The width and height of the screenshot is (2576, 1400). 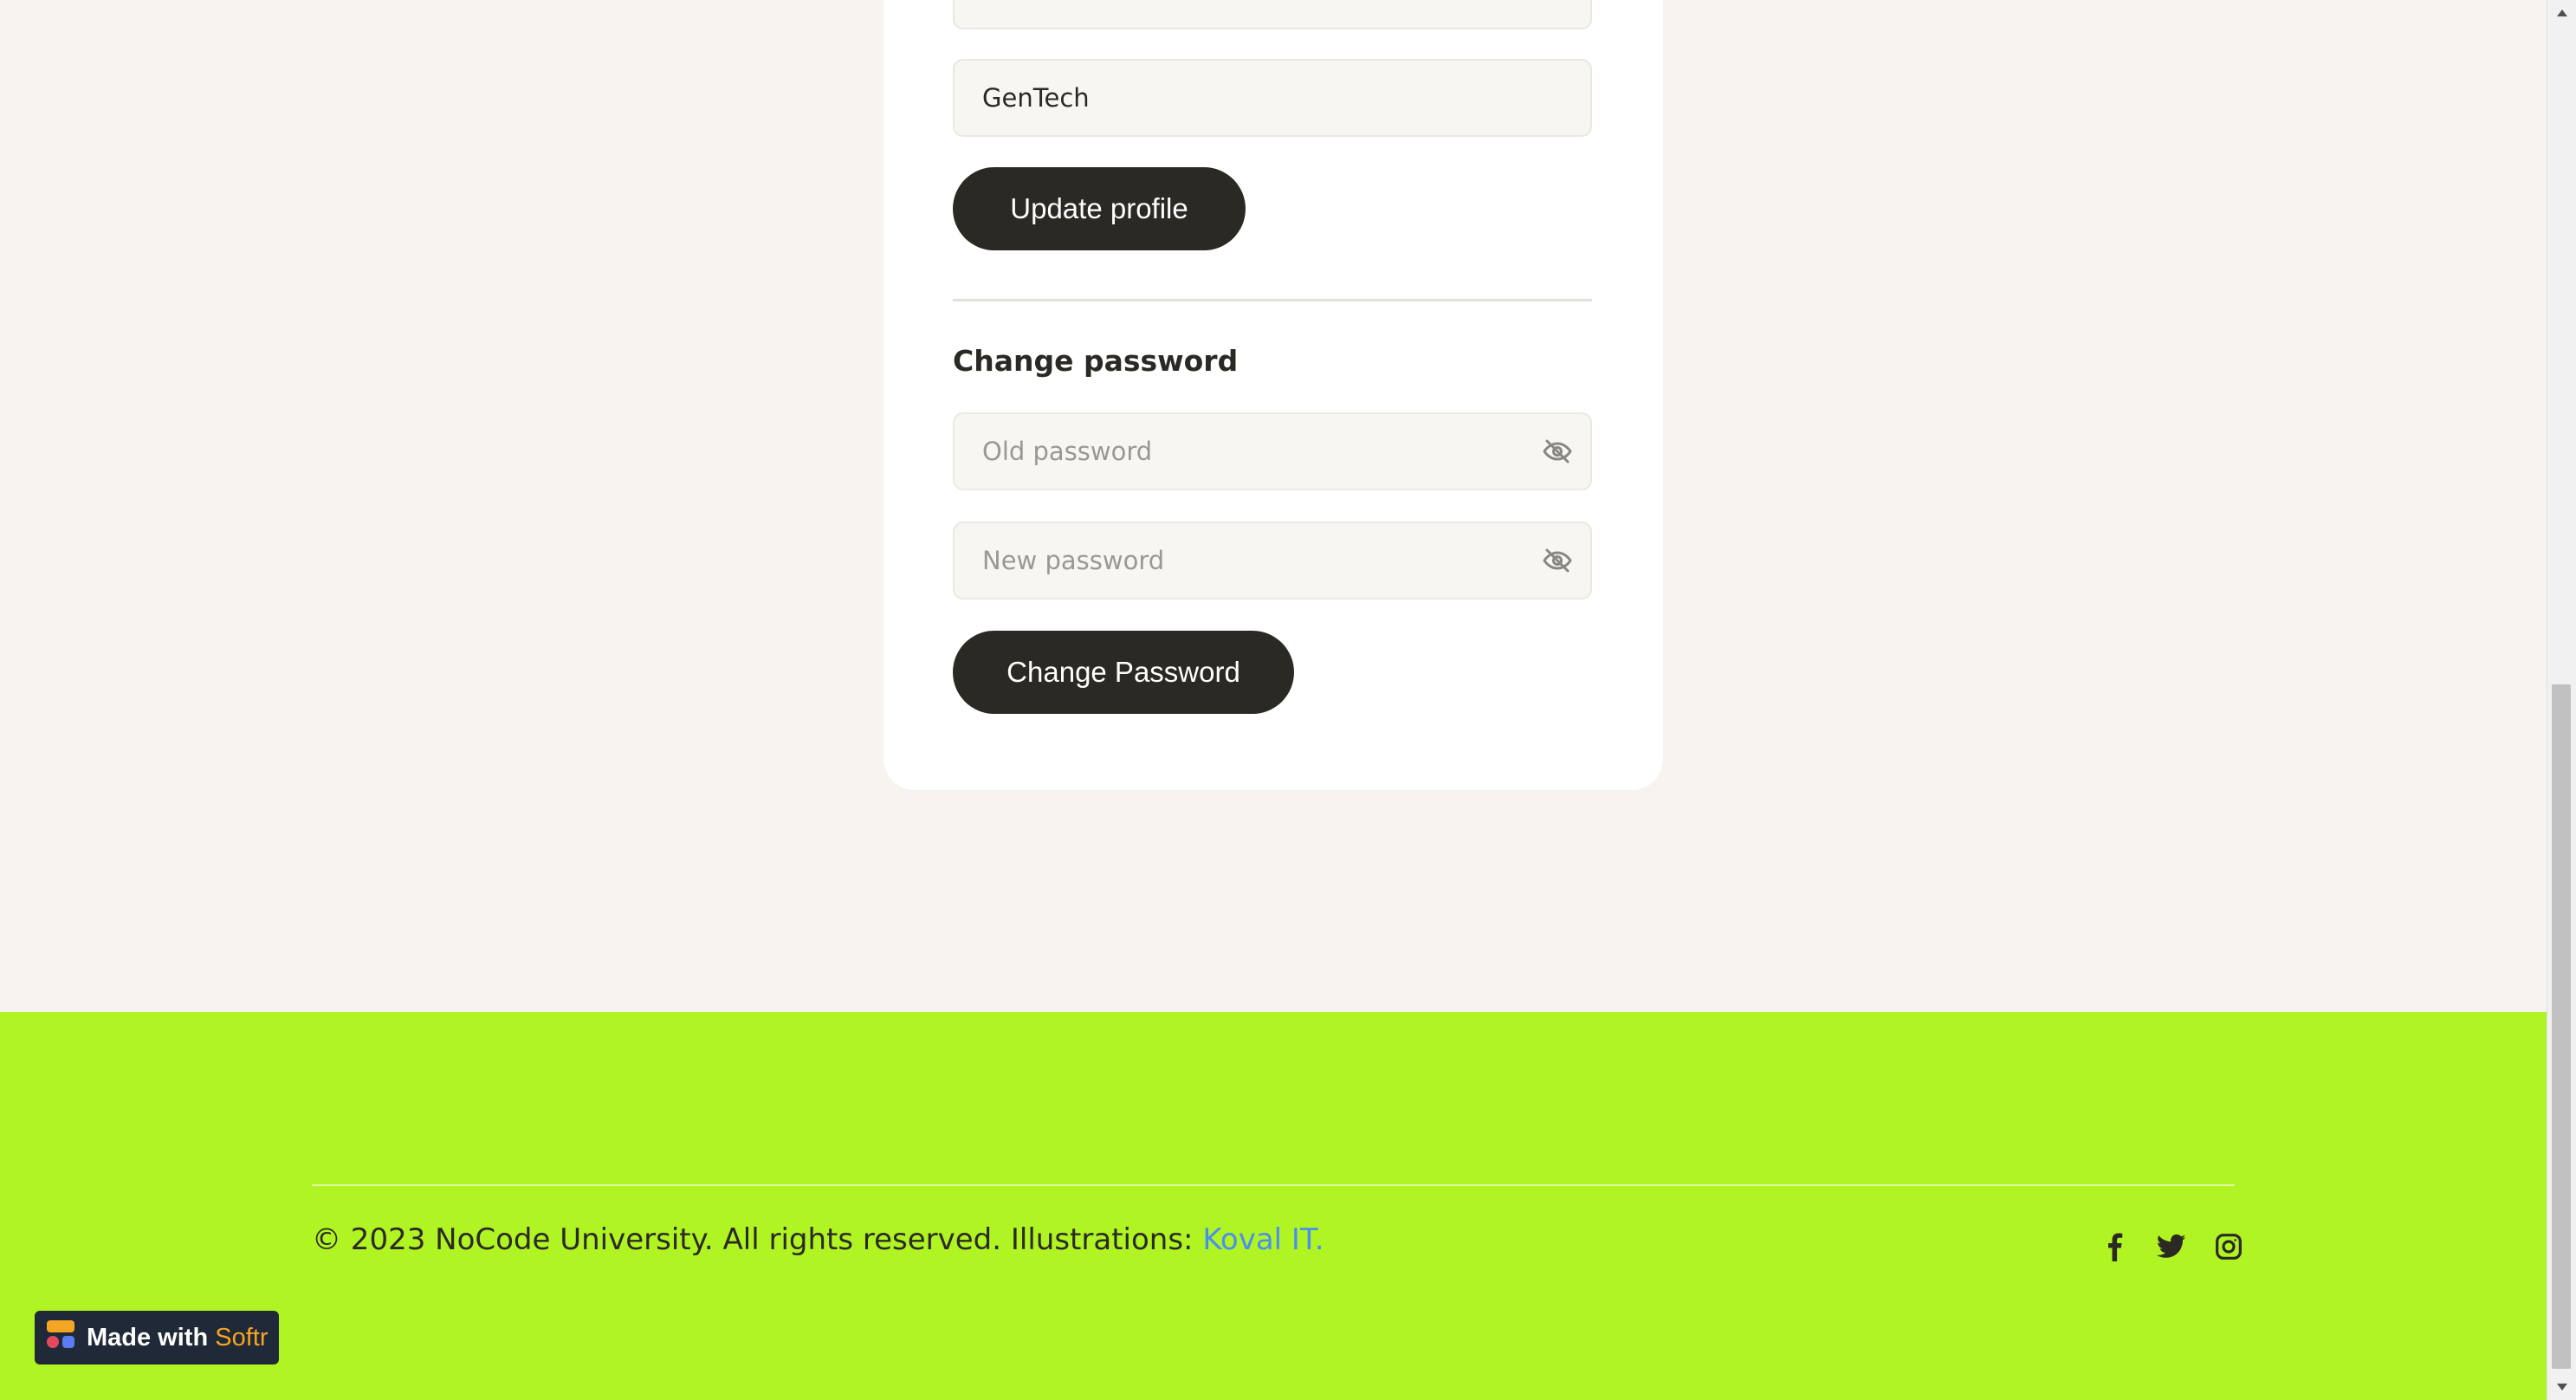 What do you see at coordinates (2228, 1246) in the screenshot?
I see `instagram-icon` at bounding box center [2228, 1246].